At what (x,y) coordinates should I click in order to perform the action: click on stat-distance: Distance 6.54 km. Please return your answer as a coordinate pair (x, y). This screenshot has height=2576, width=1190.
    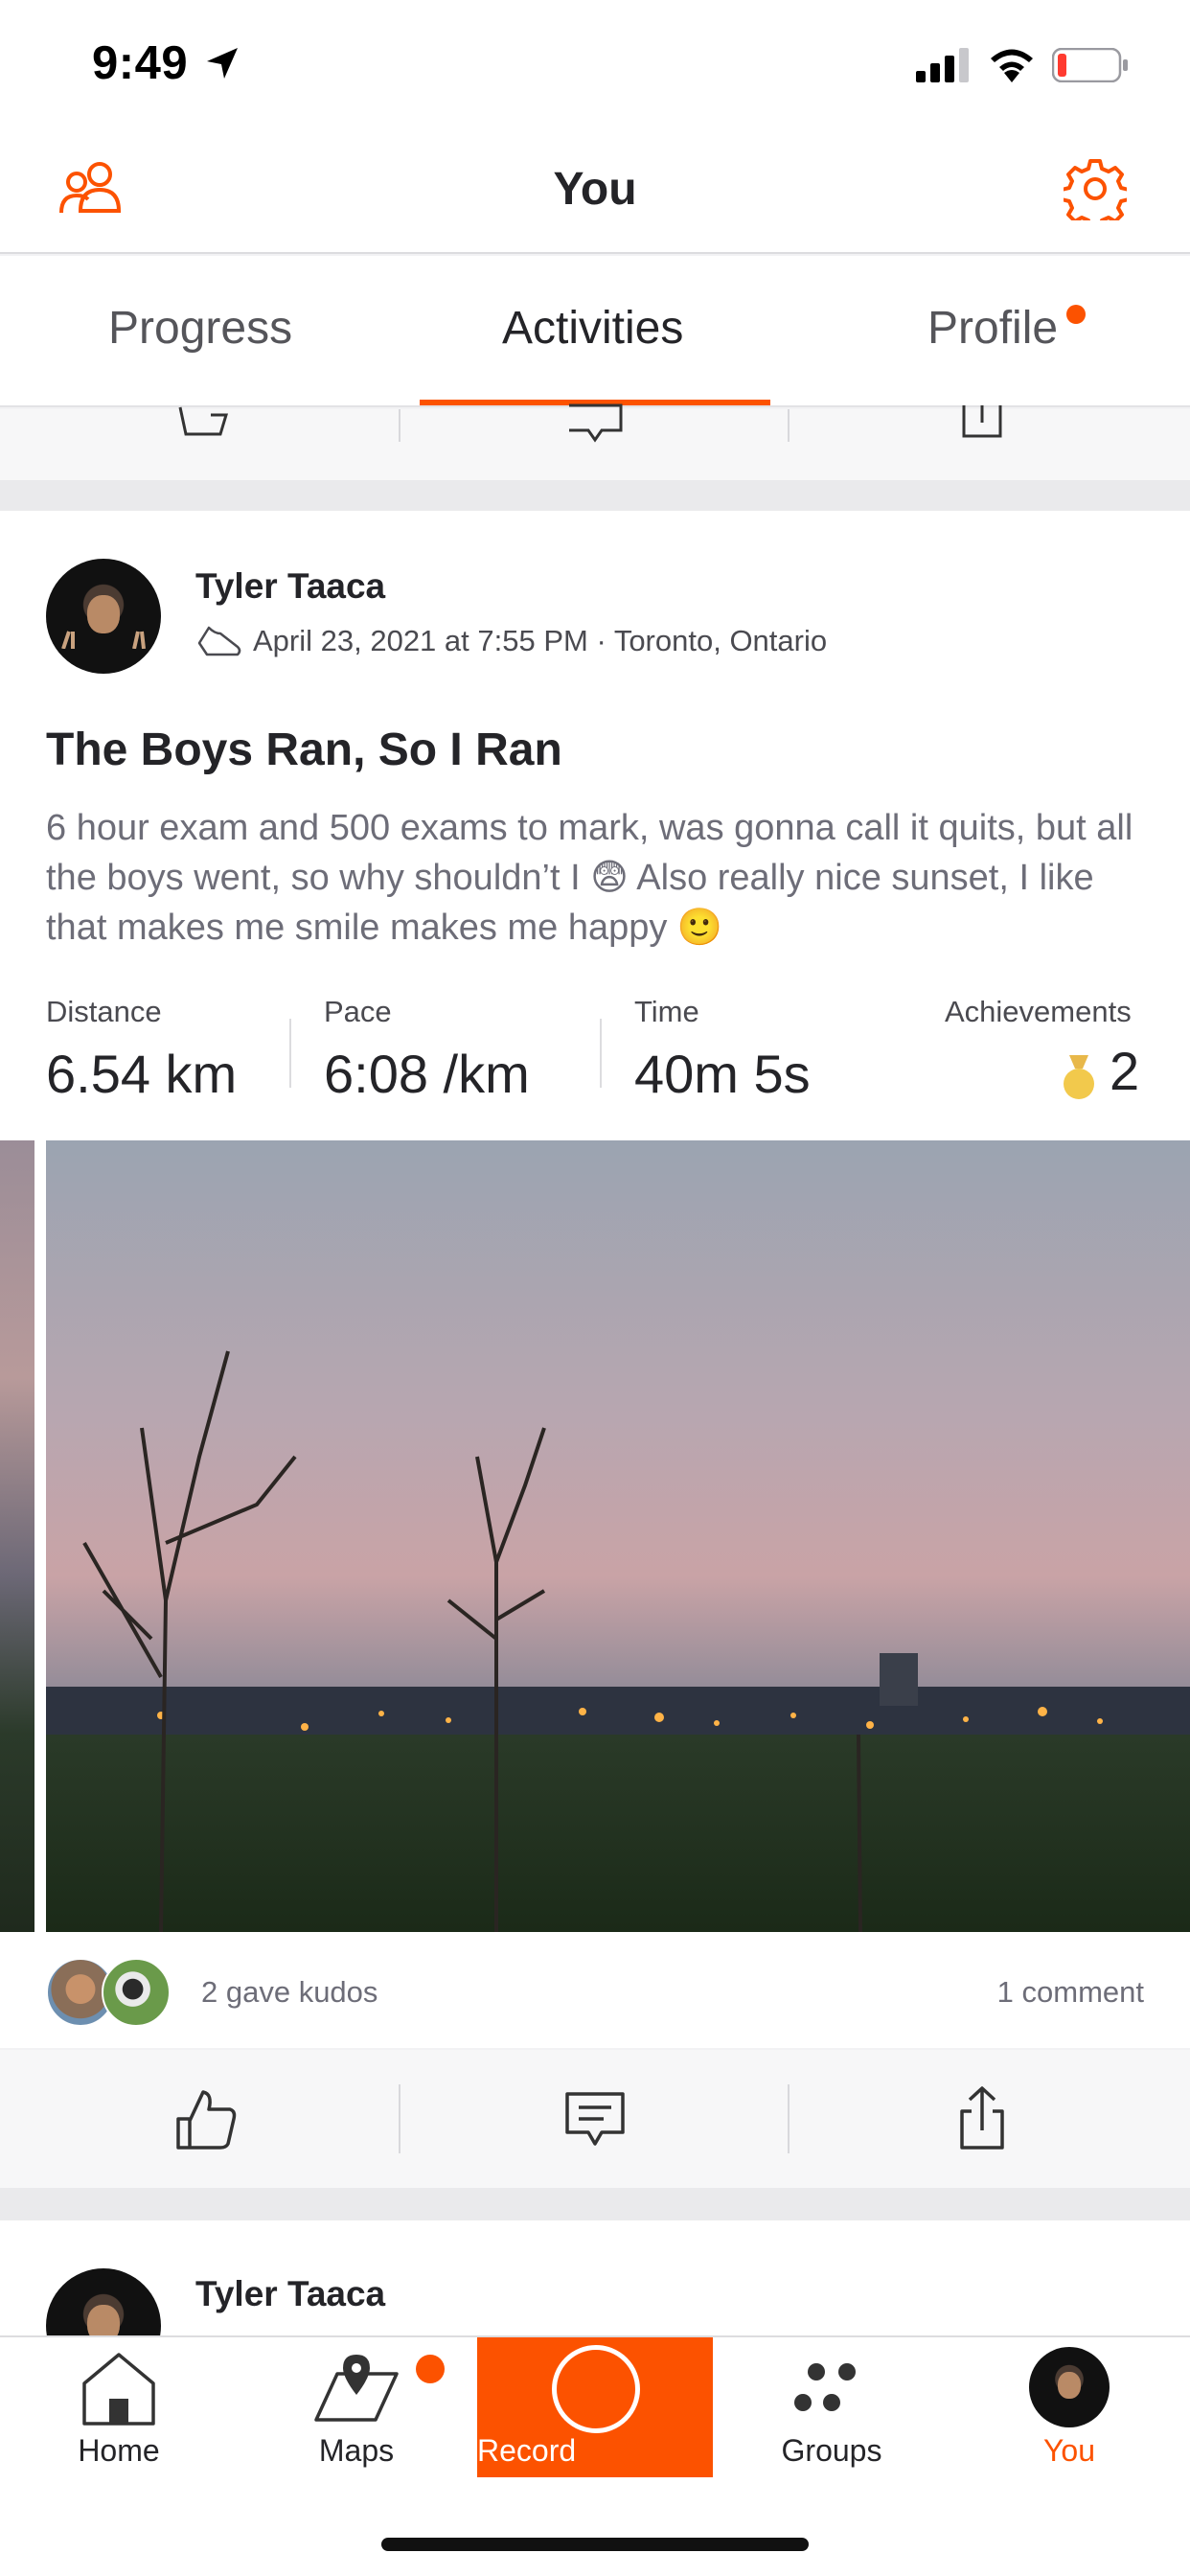
    Looking at the image, I should click on (141, 1050).